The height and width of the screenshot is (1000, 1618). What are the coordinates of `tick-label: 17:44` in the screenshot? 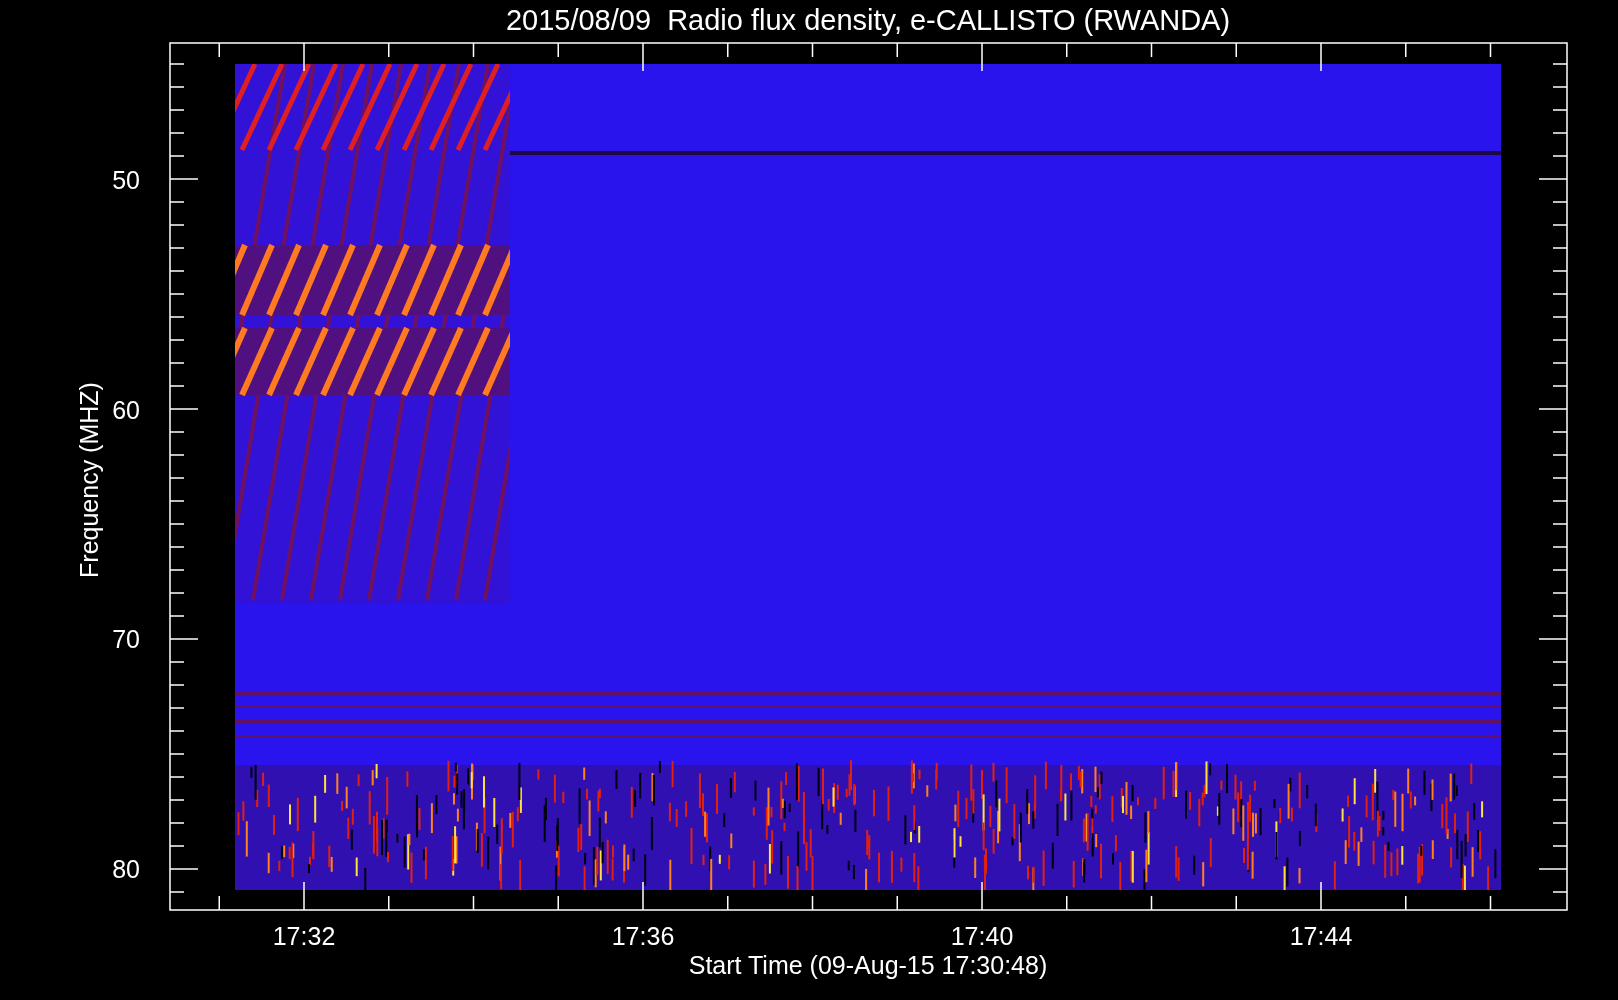 It's located at (1321, 936).